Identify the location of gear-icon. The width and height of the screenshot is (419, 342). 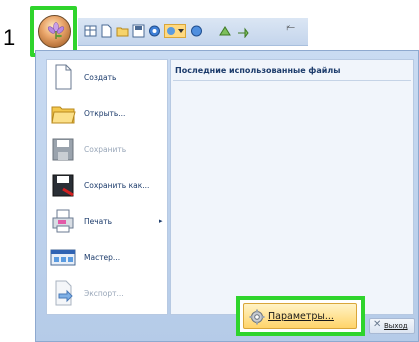
(257, 317).